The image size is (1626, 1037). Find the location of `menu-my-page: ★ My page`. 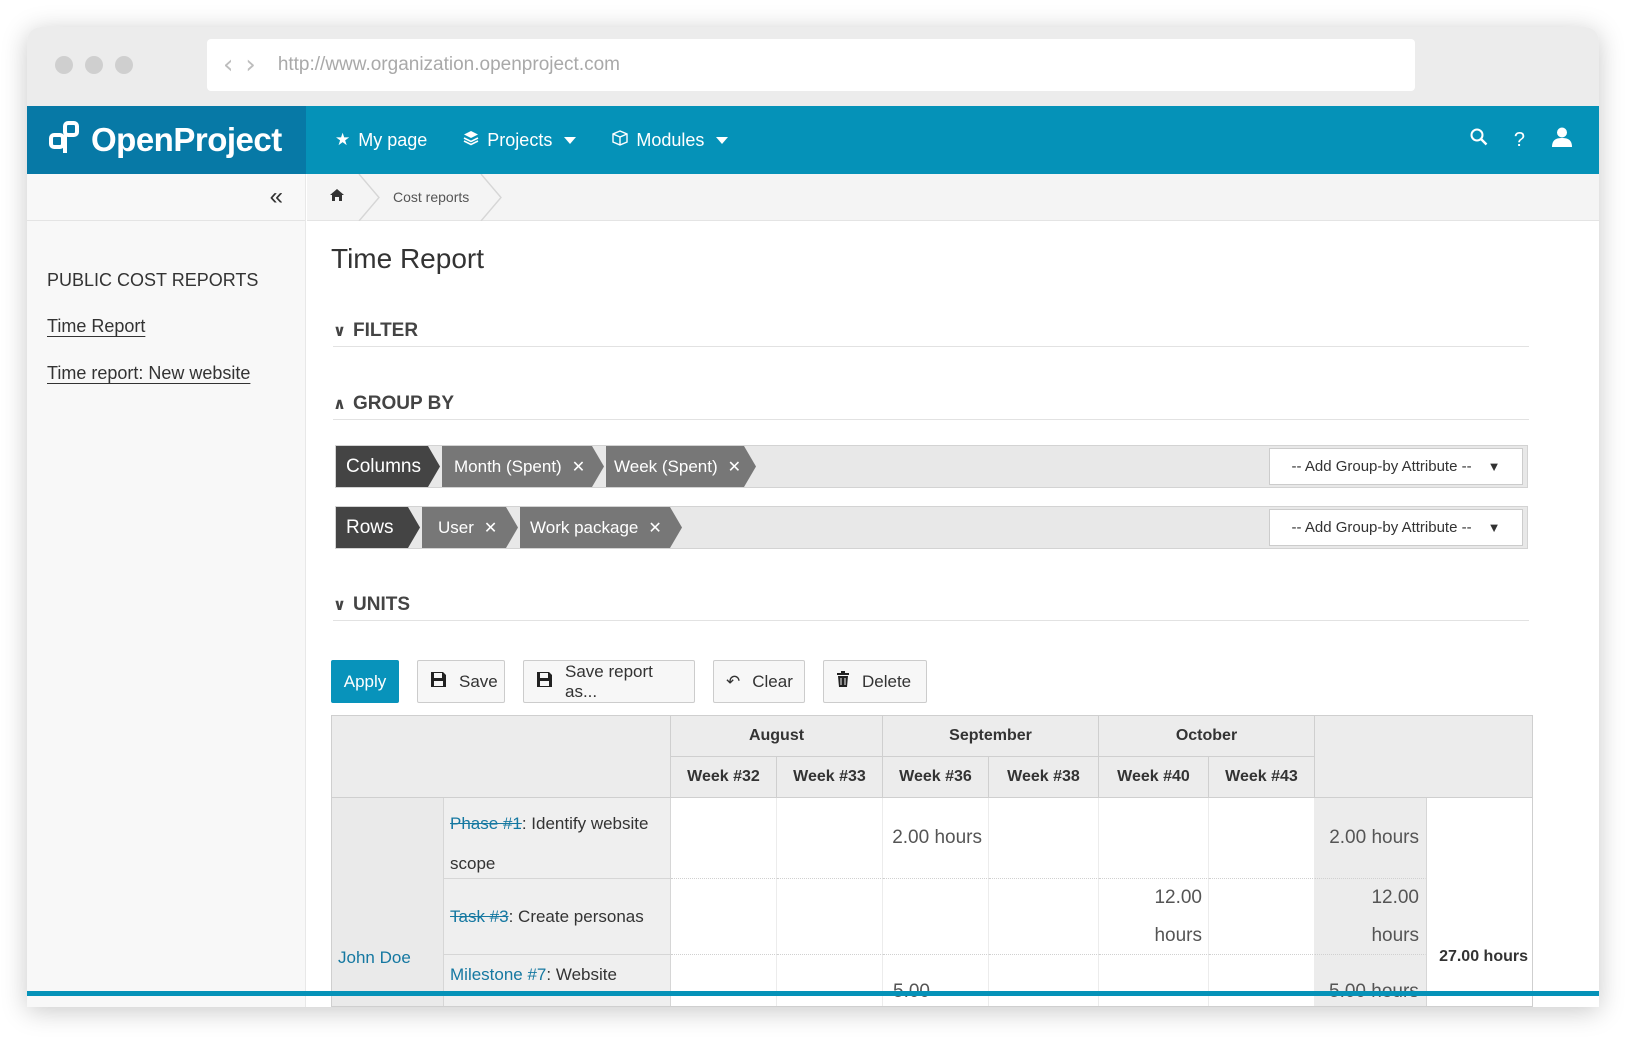

menu-my-page: ★ My page is located at coordinates (381, 140).